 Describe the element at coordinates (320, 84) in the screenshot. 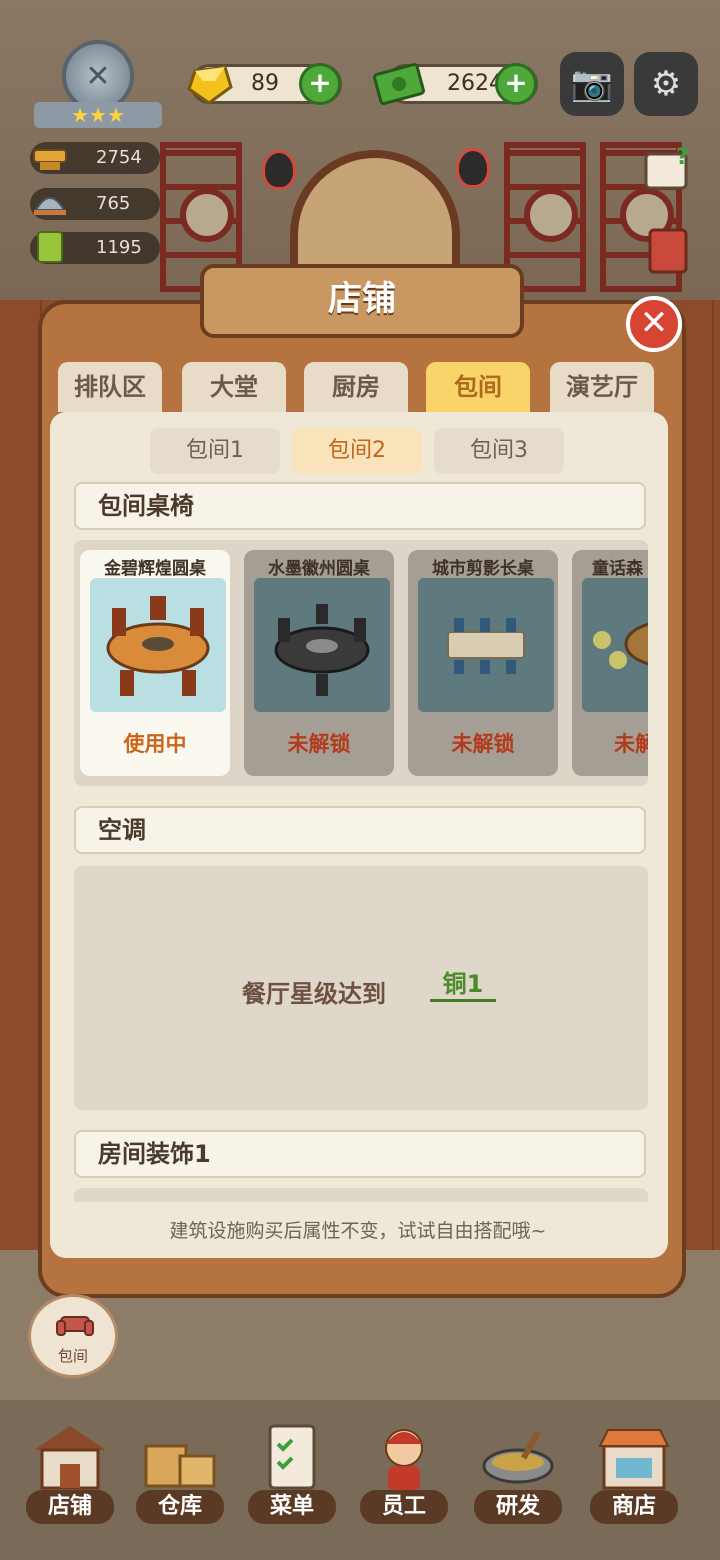

I see `add-gems-button: +` at that location.